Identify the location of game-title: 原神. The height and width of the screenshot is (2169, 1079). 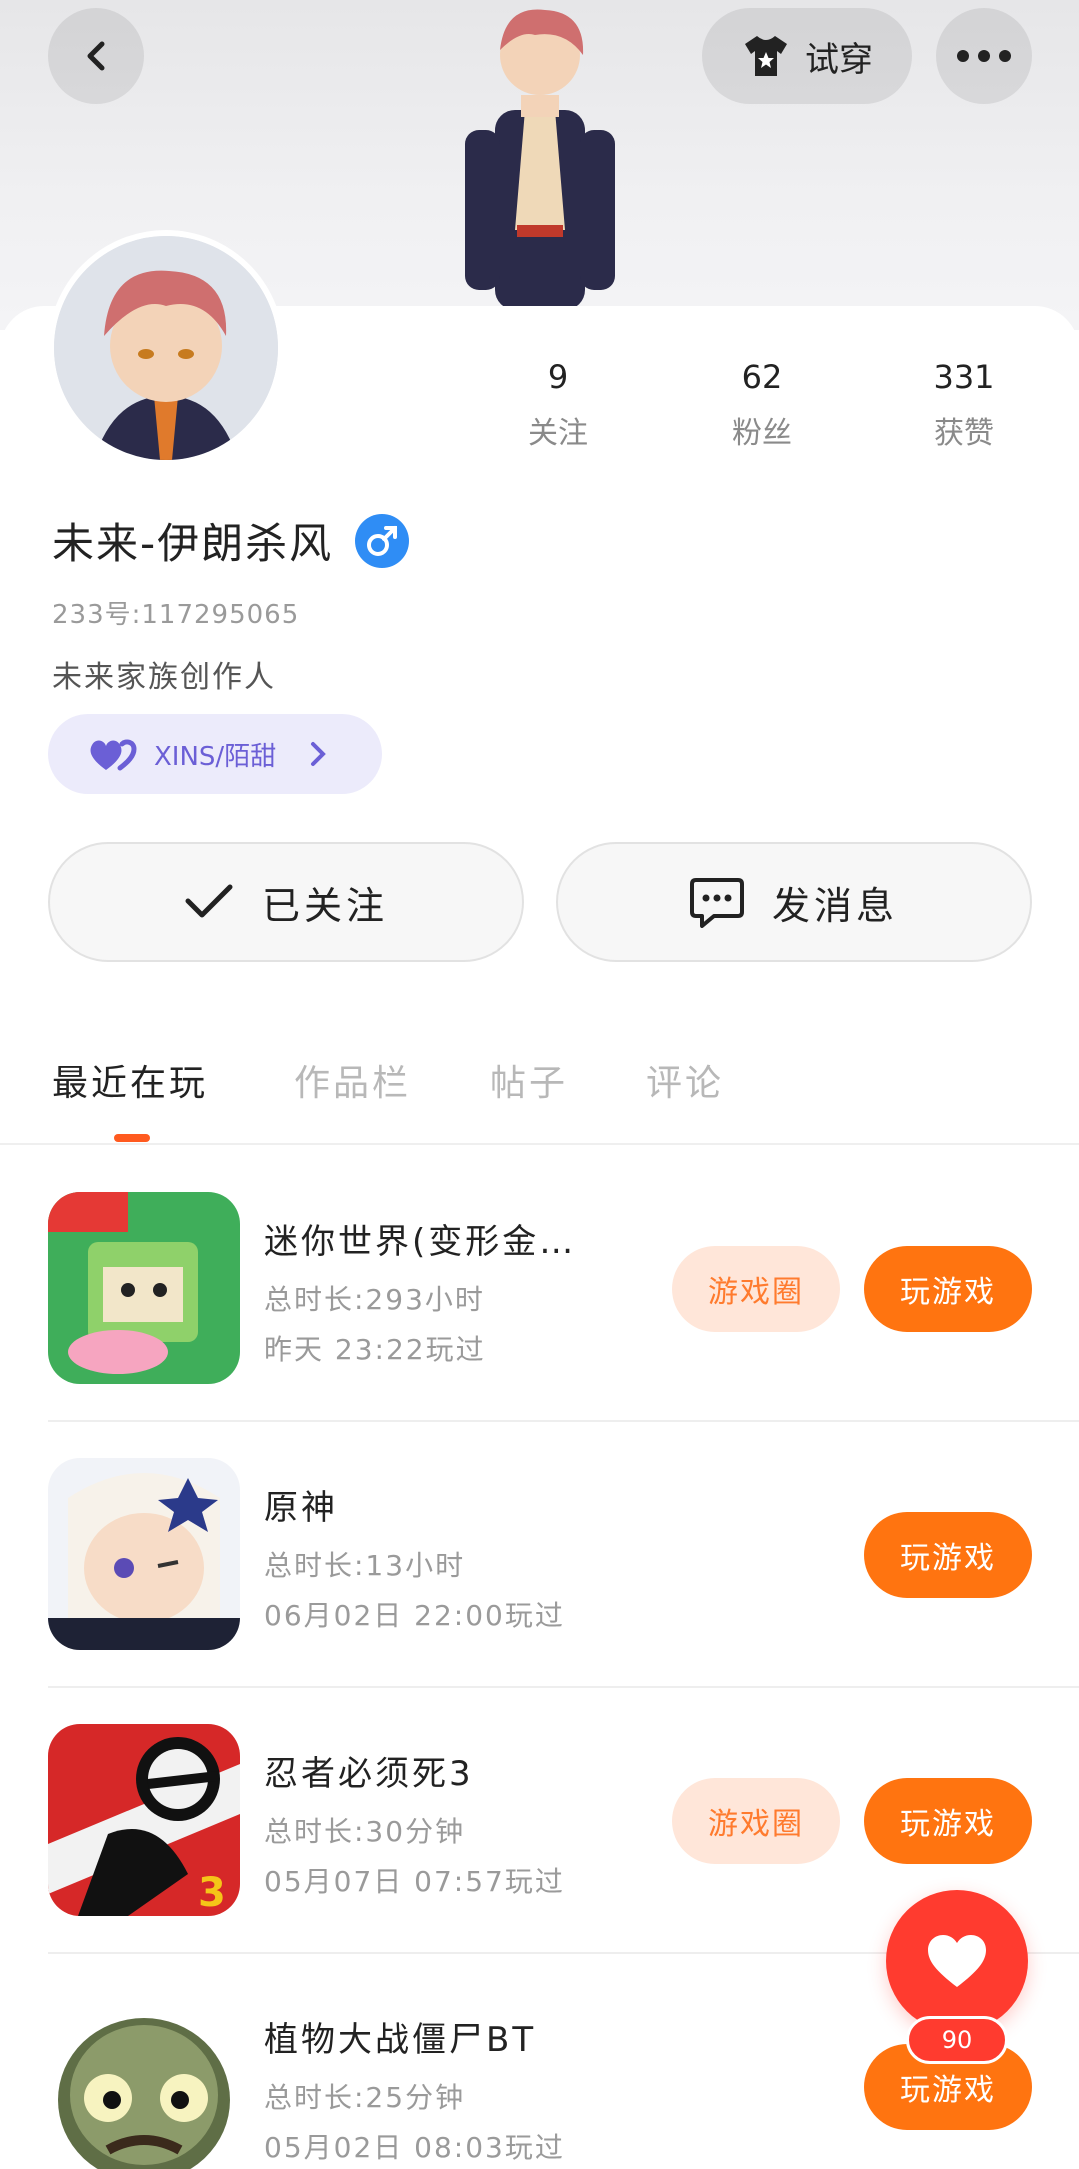
(301, 1508).